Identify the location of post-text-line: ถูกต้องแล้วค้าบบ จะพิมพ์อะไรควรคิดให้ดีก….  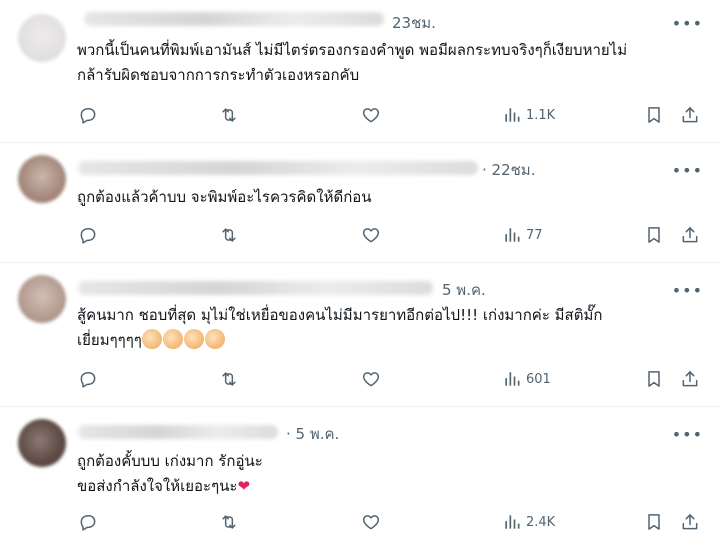
(224, 197).